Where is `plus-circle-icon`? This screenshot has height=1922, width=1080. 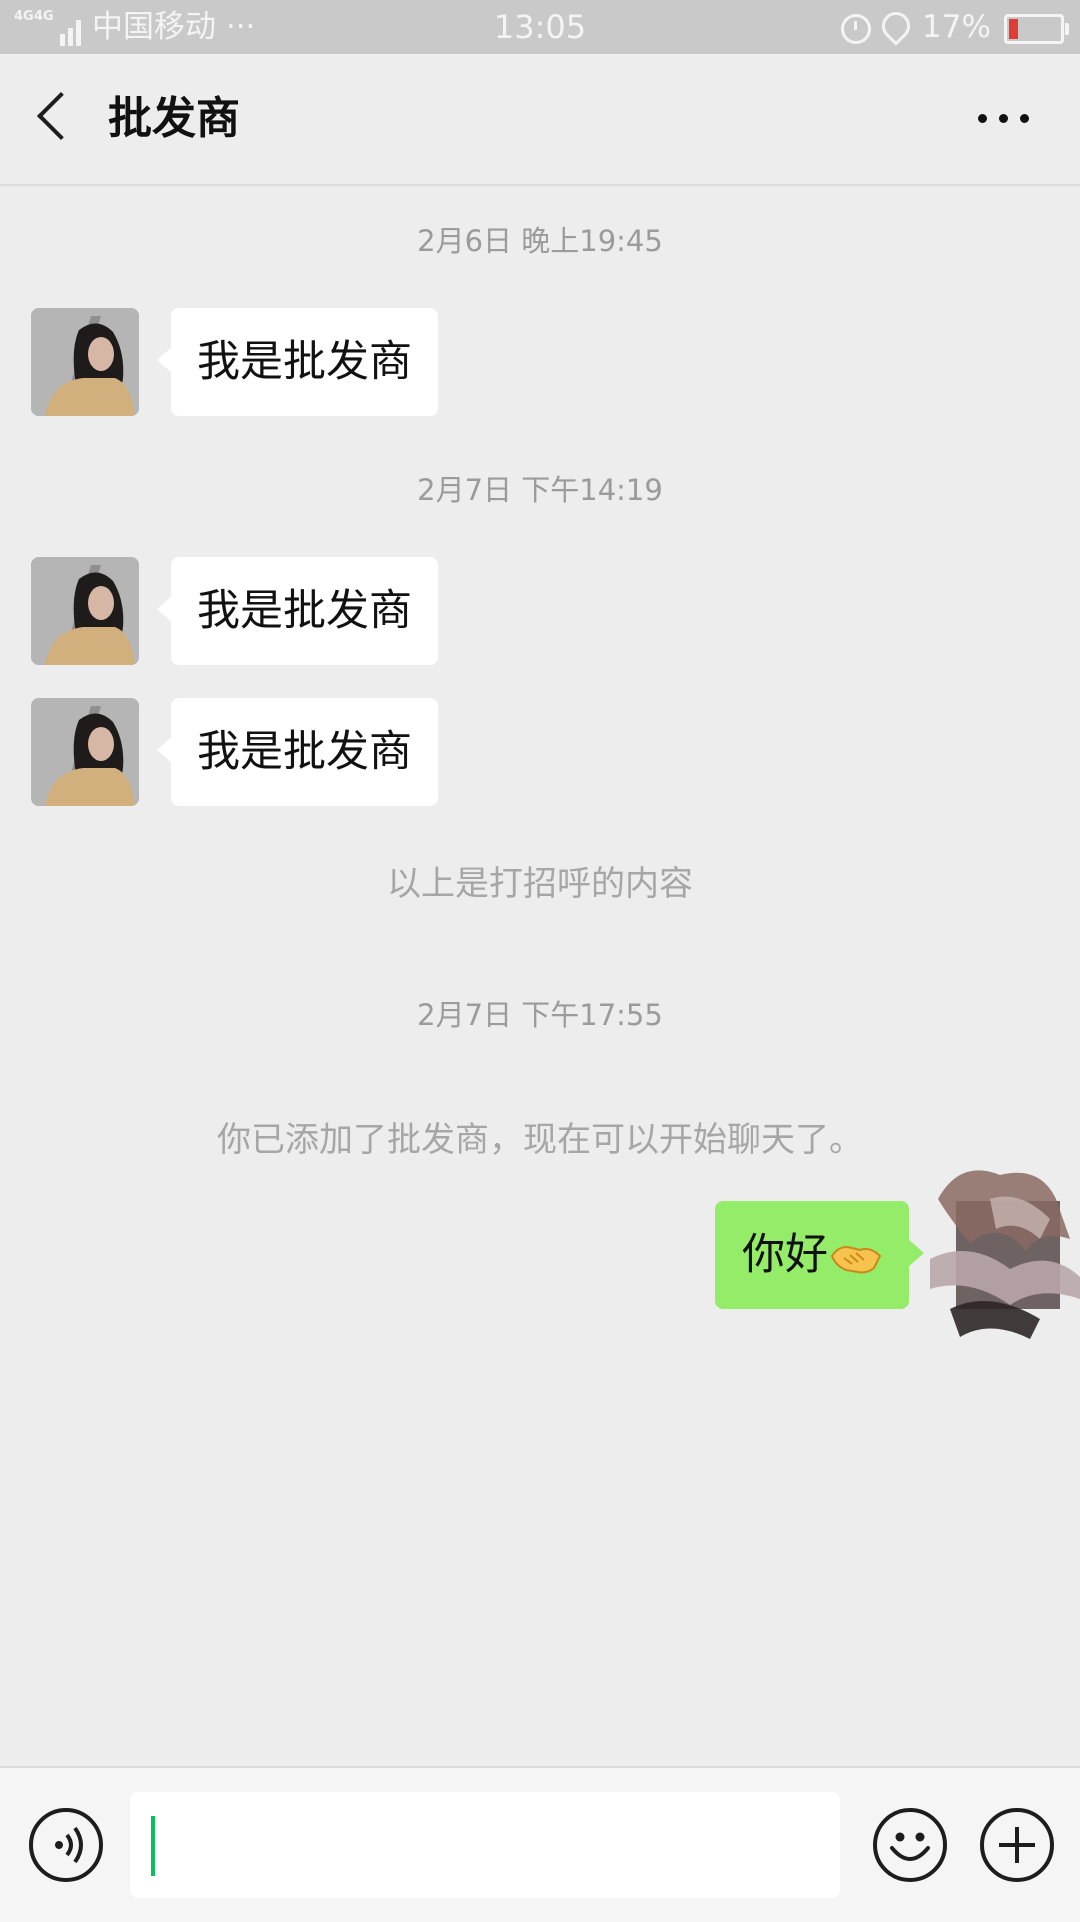
plus-circle-icon is located at coordinates (1017, 1845).